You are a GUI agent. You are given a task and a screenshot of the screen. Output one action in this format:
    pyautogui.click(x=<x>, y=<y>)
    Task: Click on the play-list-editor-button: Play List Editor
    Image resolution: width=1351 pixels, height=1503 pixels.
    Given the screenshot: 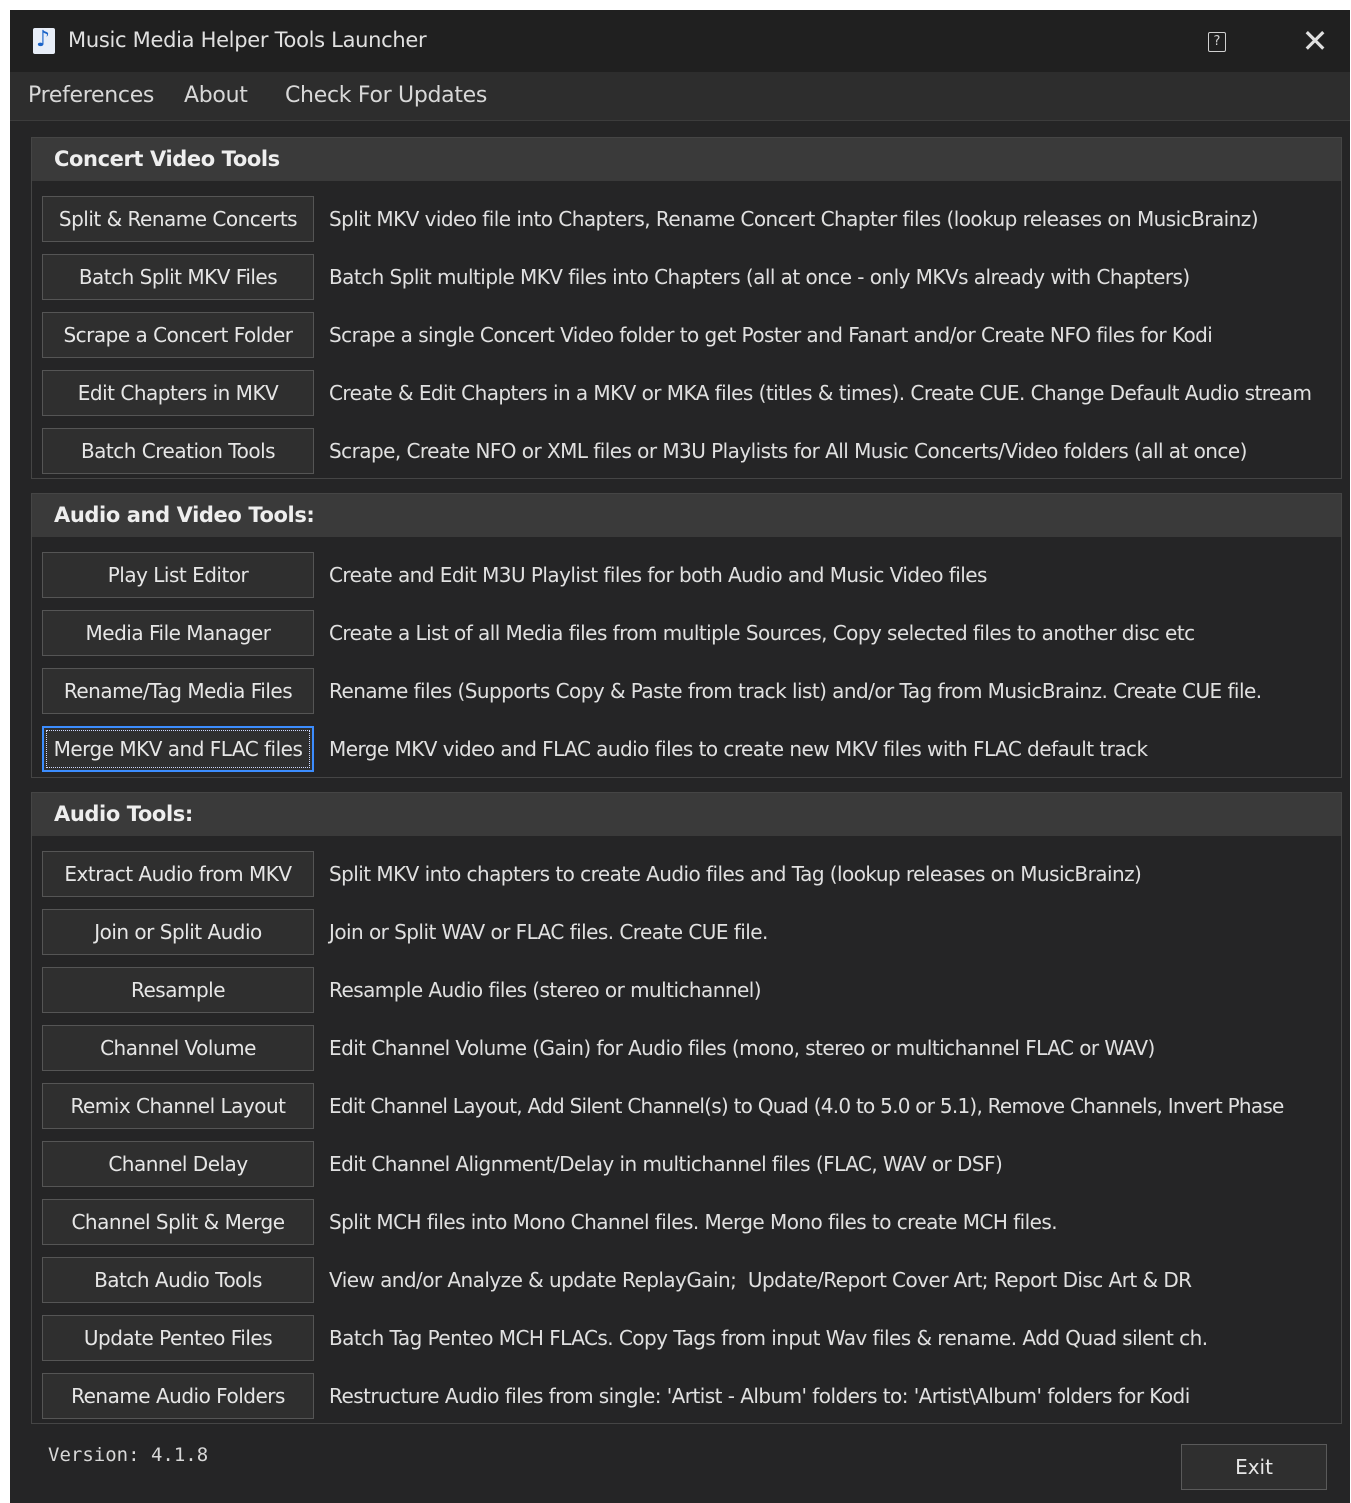 What is the action you would take?
    pyautogui.click(x=178, y=575)
    